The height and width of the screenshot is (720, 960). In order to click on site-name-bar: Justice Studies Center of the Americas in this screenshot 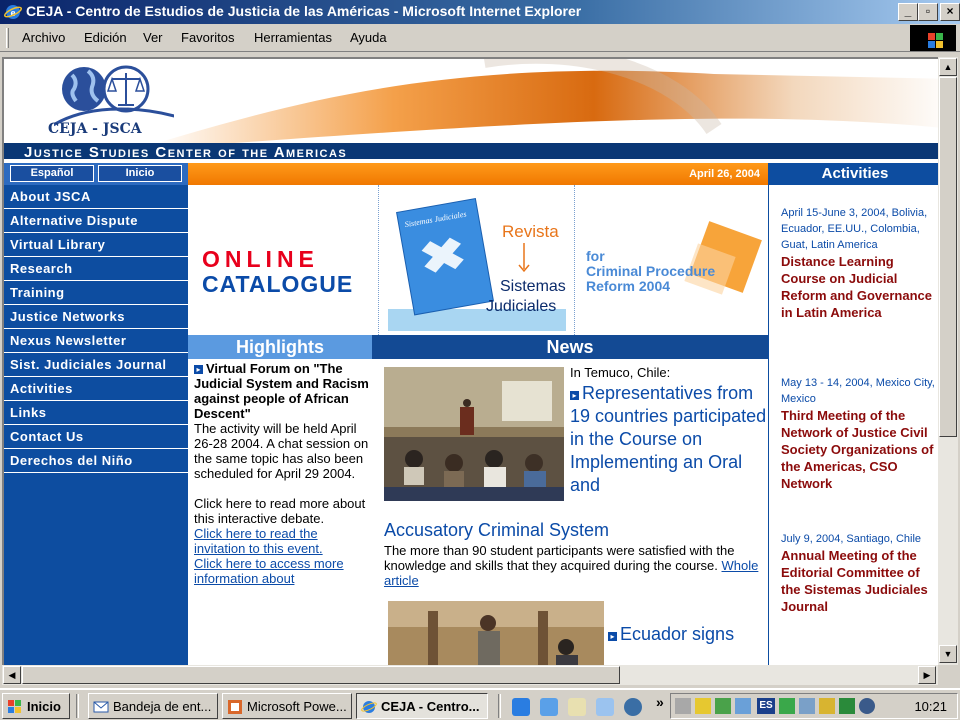, I will do `click(471, 151)`.